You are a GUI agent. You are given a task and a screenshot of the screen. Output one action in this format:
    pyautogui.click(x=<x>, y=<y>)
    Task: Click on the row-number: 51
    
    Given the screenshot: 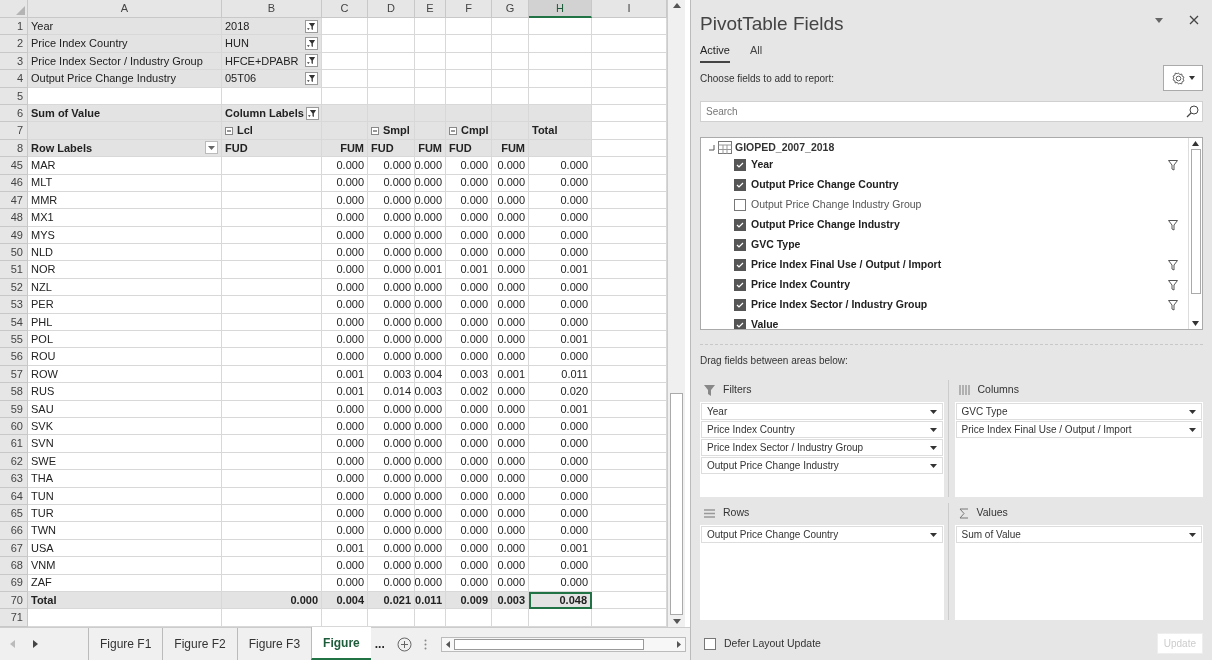 What is the action you would take?
    pyautogui.click(x=14, y=270)
    